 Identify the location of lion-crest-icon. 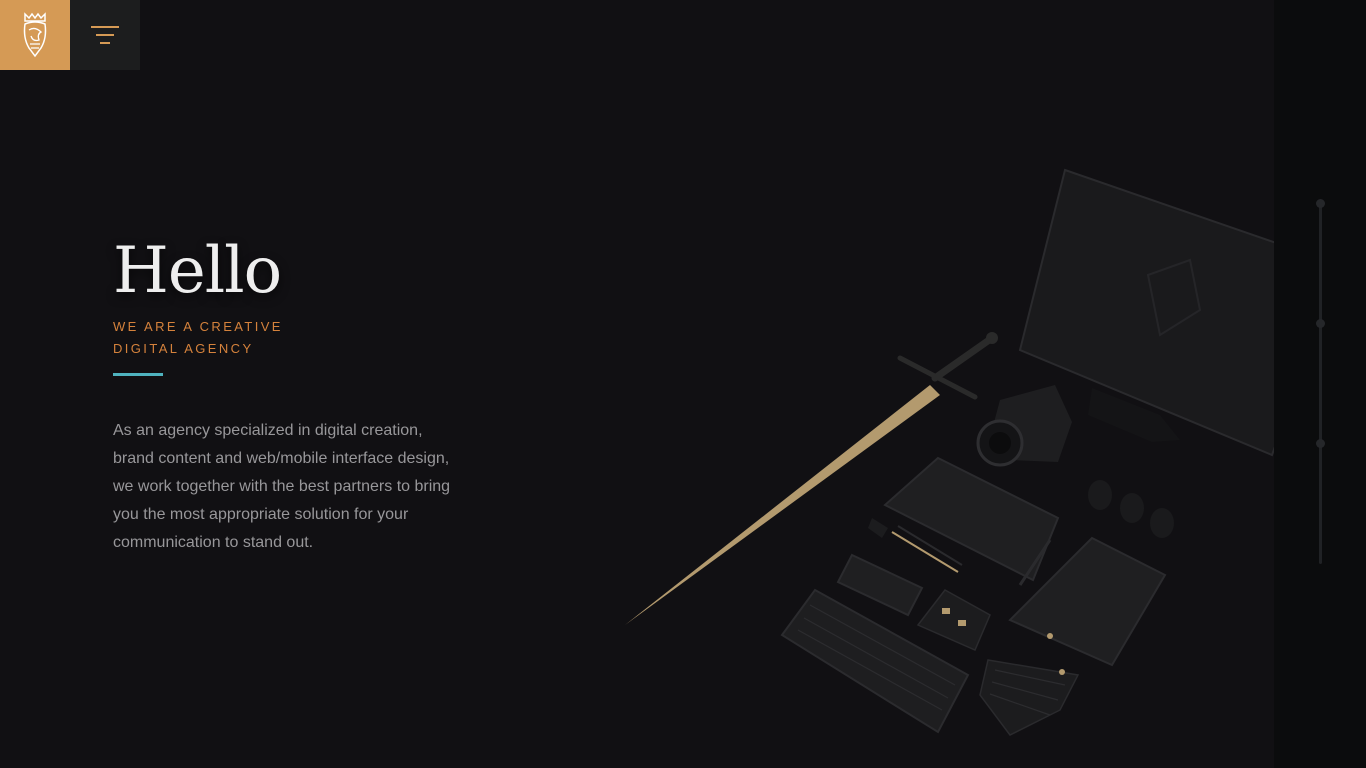
(35, 35).